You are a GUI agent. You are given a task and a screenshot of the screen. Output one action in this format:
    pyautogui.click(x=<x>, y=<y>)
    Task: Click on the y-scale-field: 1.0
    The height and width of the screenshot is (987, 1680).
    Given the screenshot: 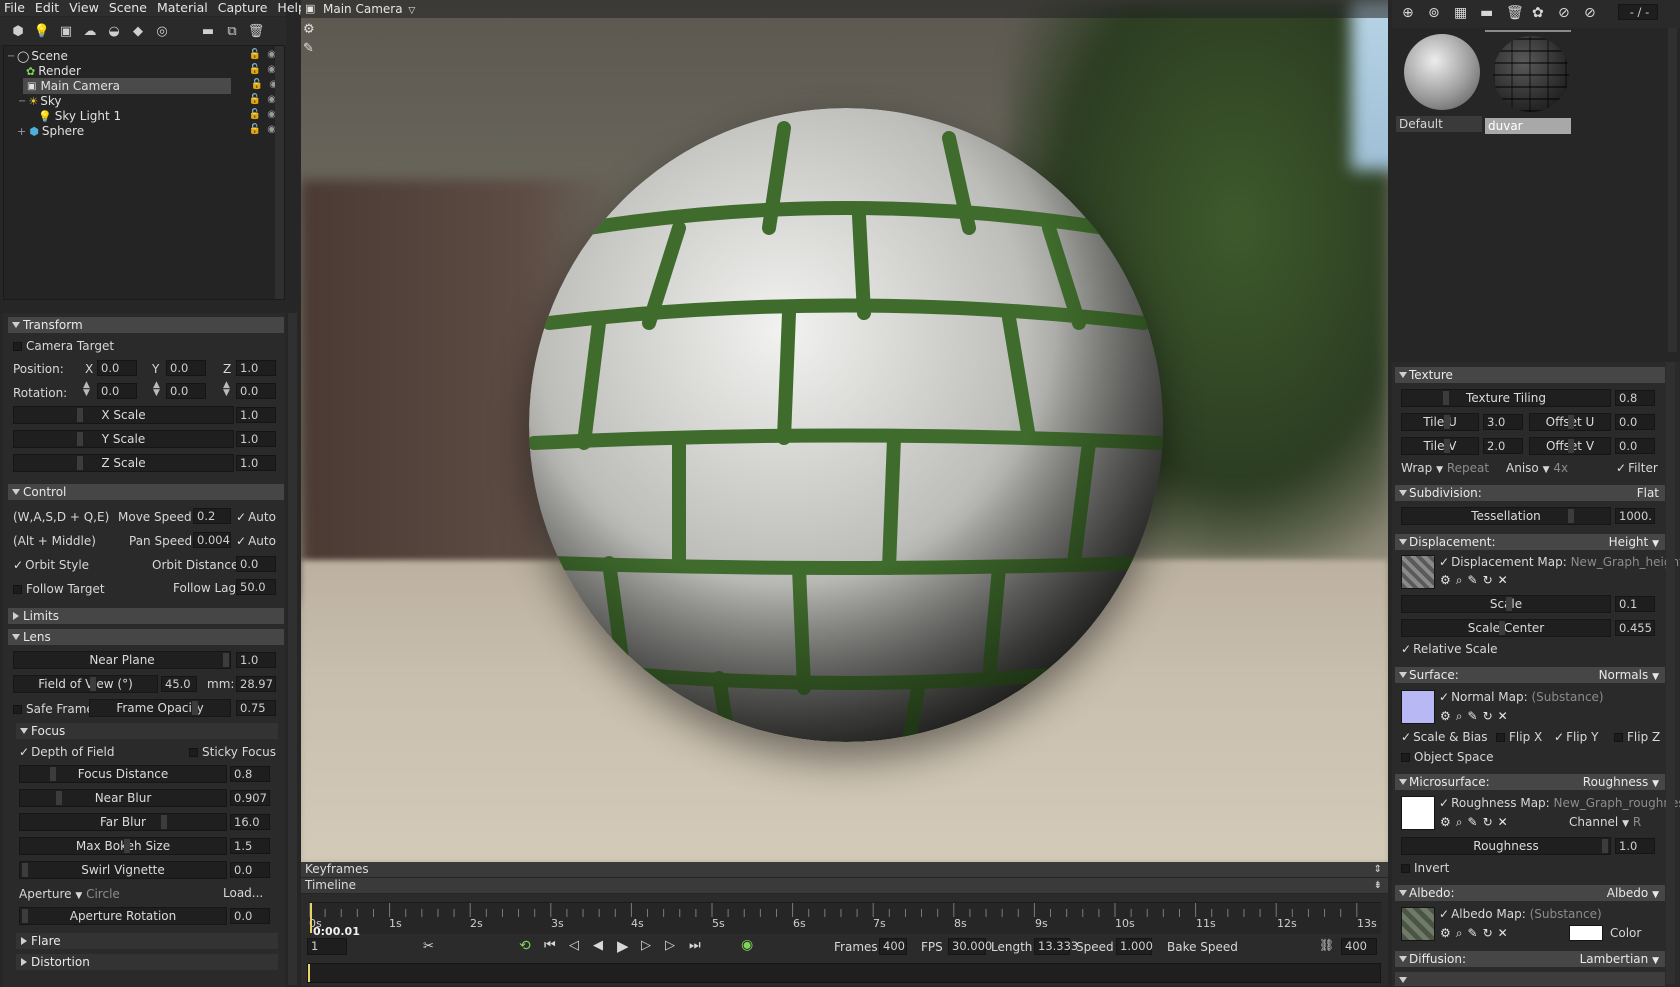 What is the action you would take?
    pyautogui.click(x=256, y=439)
    